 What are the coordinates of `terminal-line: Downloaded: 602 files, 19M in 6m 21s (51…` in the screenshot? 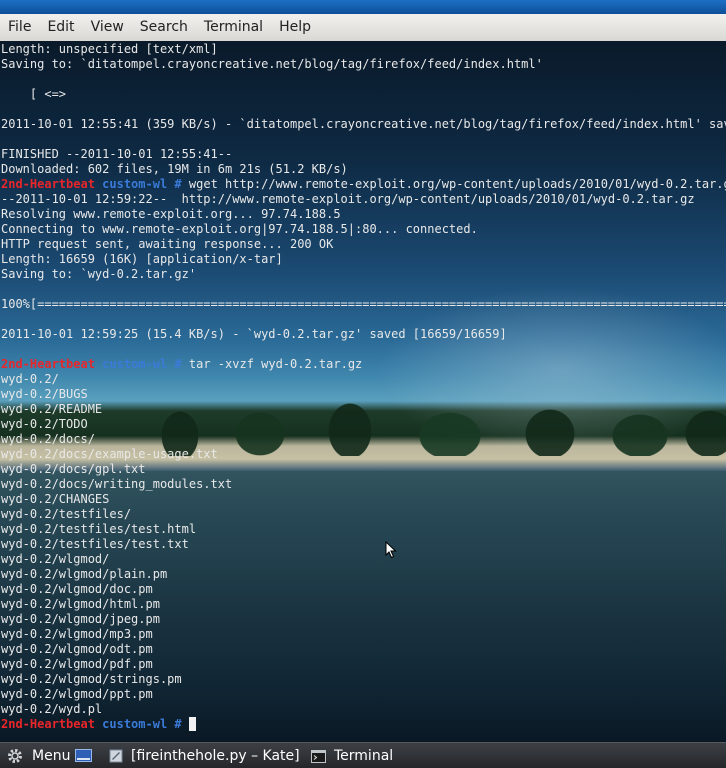 It's located at (174, 169).